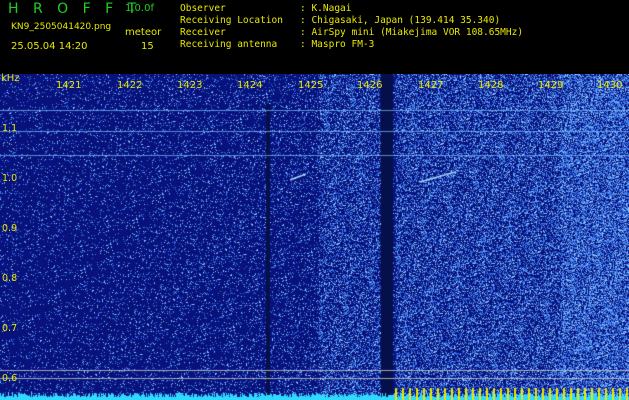 Image resolution: width=629 pixels, height=400 pixels. Describe the element at coordinates (49, 46) in the screenshot. I see `datetime-label: 25.05.04 14:20` at that location.